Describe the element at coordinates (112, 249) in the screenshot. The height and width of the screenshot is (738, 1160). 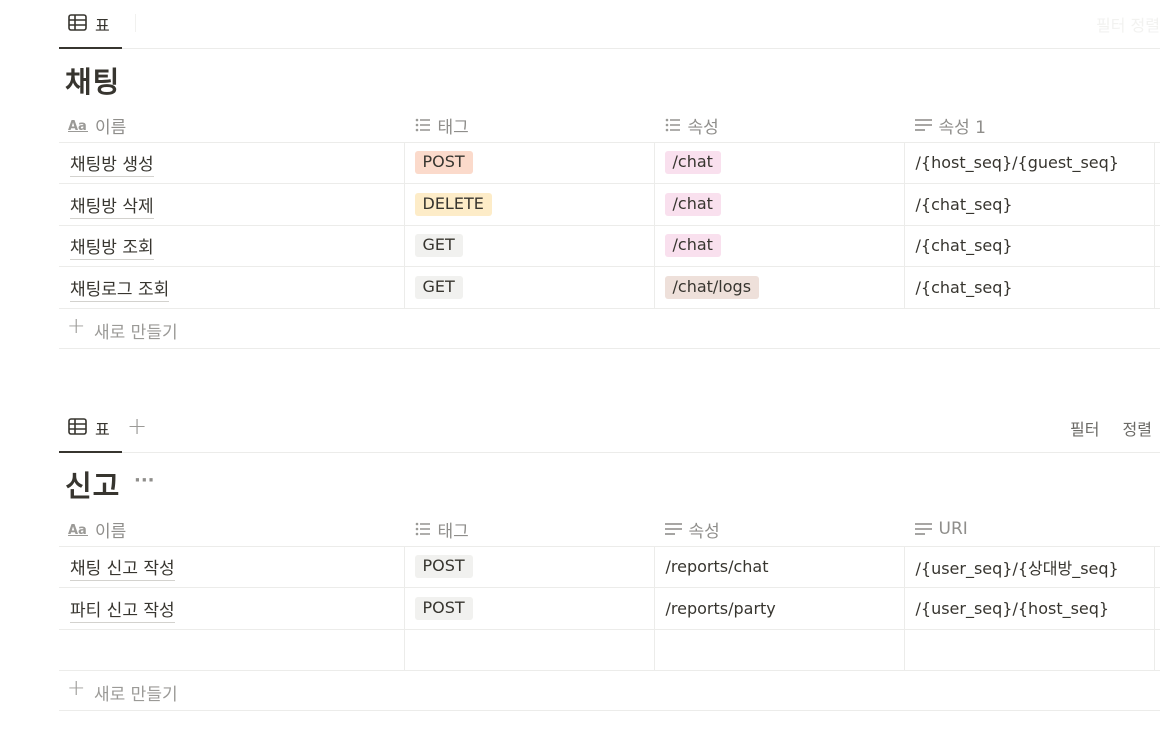
I see `row-title: 채팅방 조회` at that location.